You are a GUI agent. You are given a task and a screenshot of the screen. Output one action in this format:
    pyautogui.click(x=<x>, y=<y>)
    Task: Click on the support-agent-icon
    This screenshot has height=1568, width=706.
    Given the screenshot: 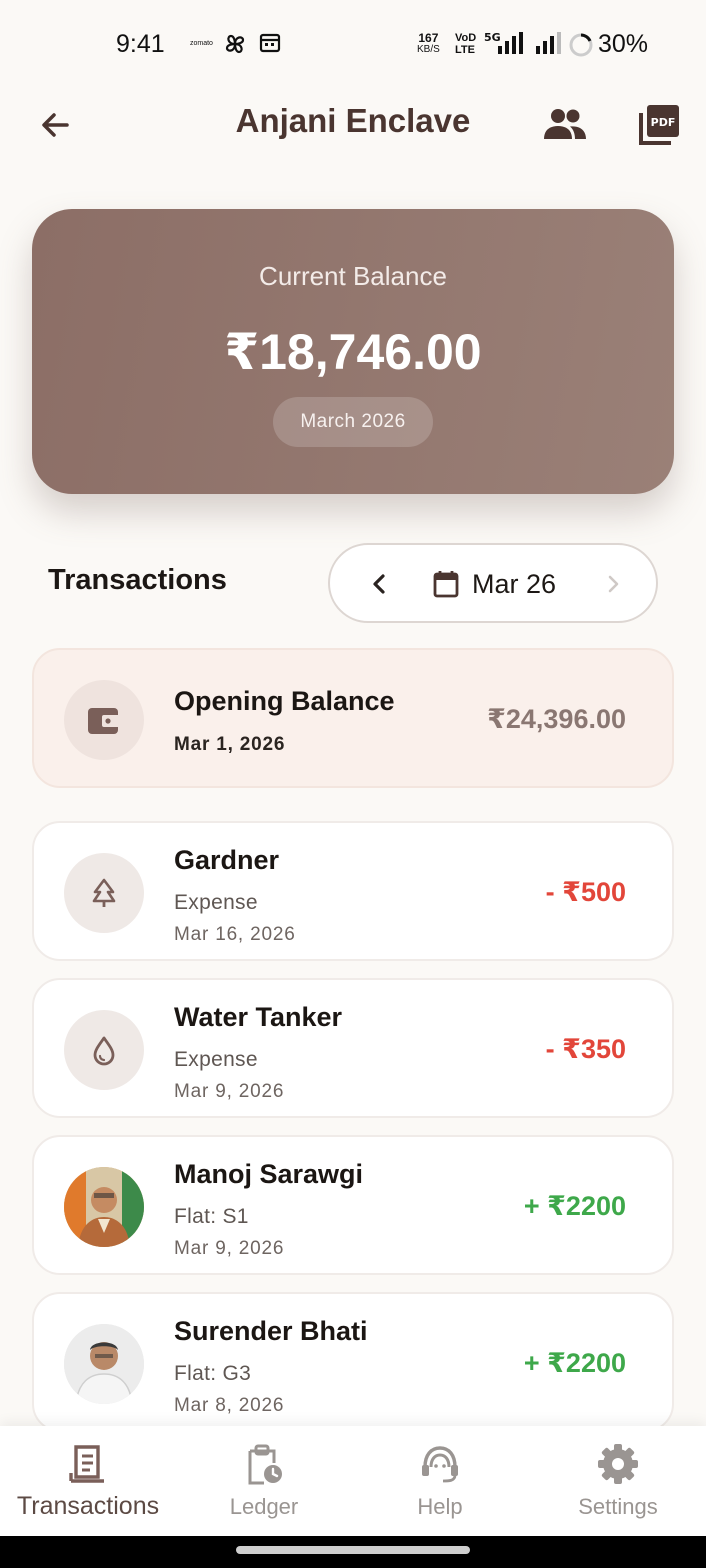 What is the action you would take?
    pyautogui.click(x=440, y=1464)
    